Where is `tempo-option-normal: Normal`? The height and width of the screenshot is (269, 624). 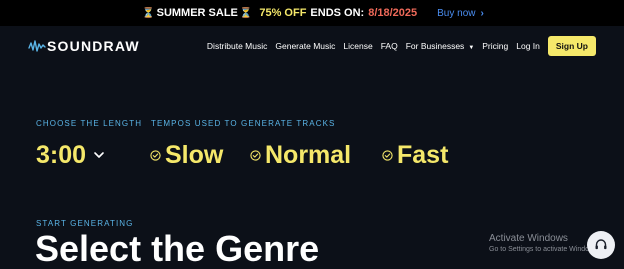 tempo-option-normal: Normal is located at coordinates (300, 155).